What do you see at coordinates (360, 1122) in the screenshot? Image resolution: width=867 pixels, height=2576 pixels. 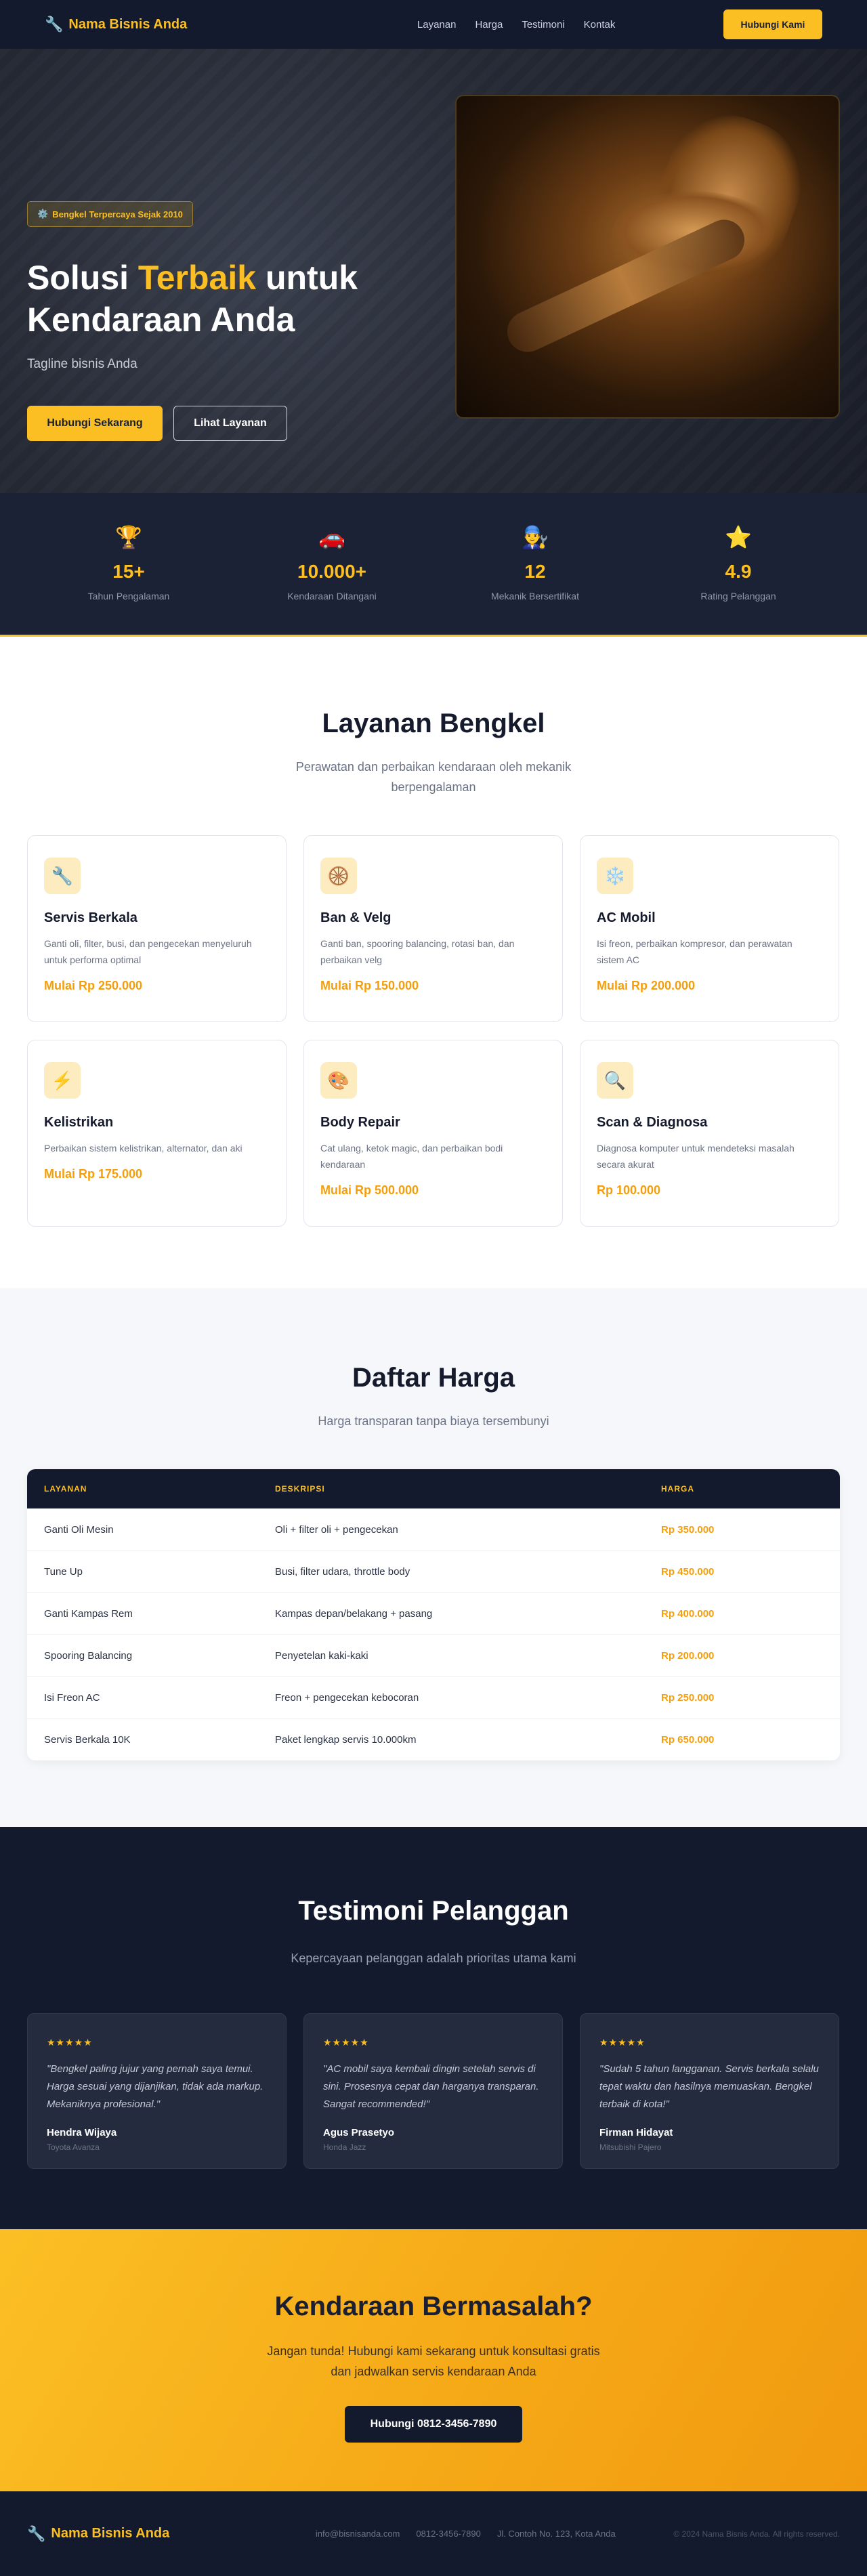 I see `service-name: Body Repair` at bounding box center [360, 1122].